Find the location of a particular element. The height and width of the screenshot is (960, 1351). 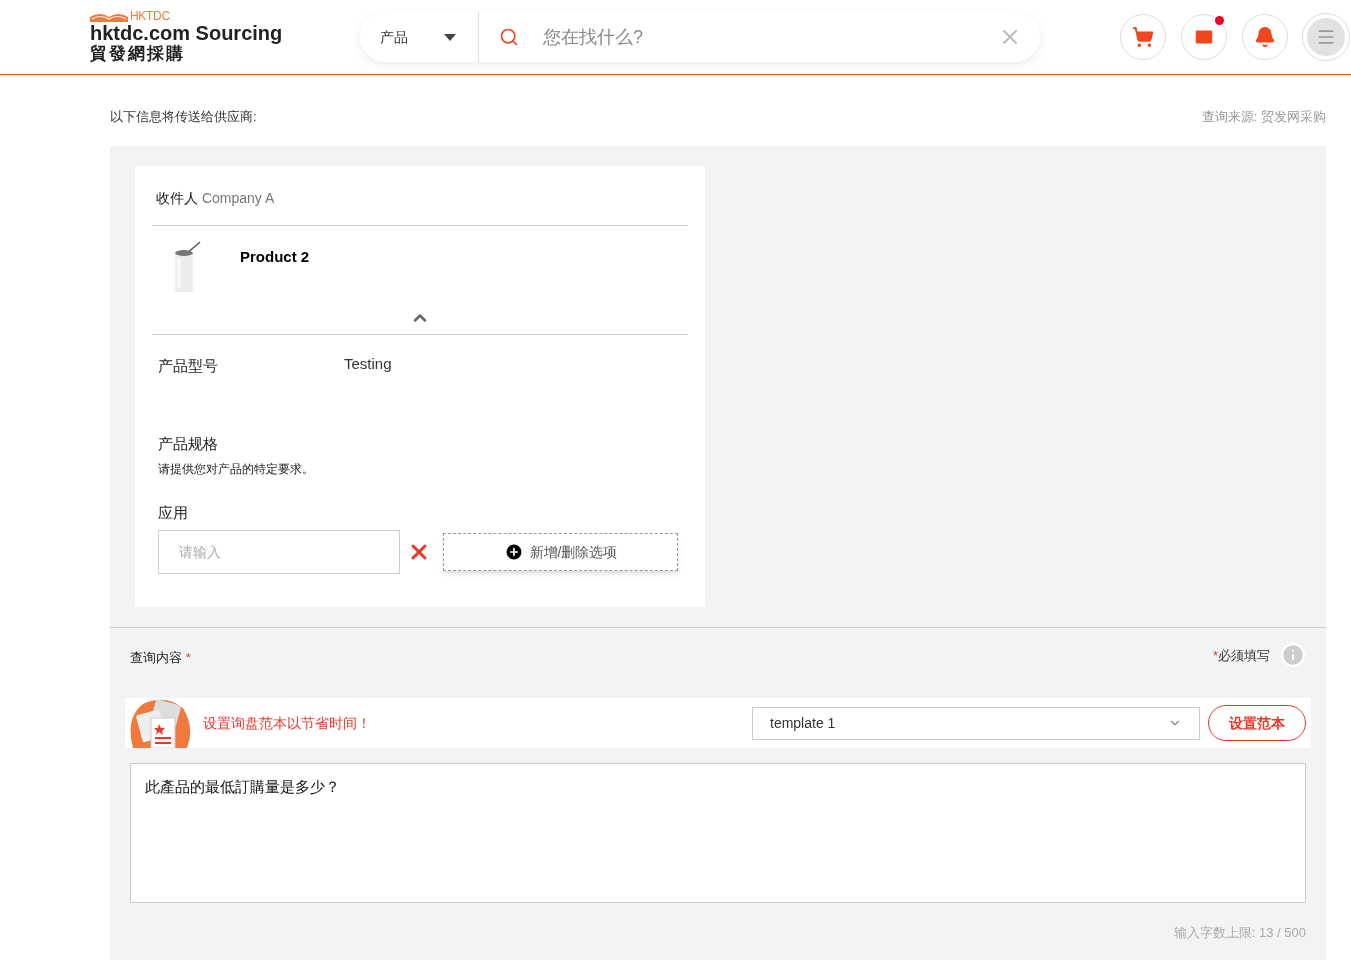

source-text: 查询来源: 贸发网采购 is located at coordinates (1263, 117).